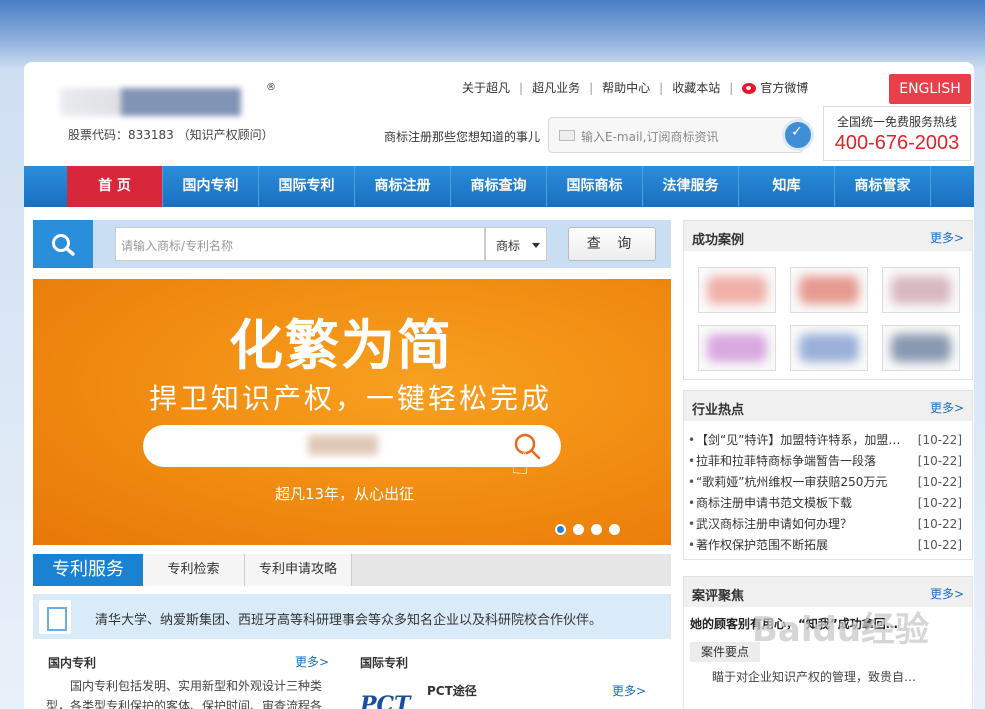 Image resolution: width=985 pixels, height=709 pixels. I want to click on industry-hot-more-link: 更多>, so click(947, 407).